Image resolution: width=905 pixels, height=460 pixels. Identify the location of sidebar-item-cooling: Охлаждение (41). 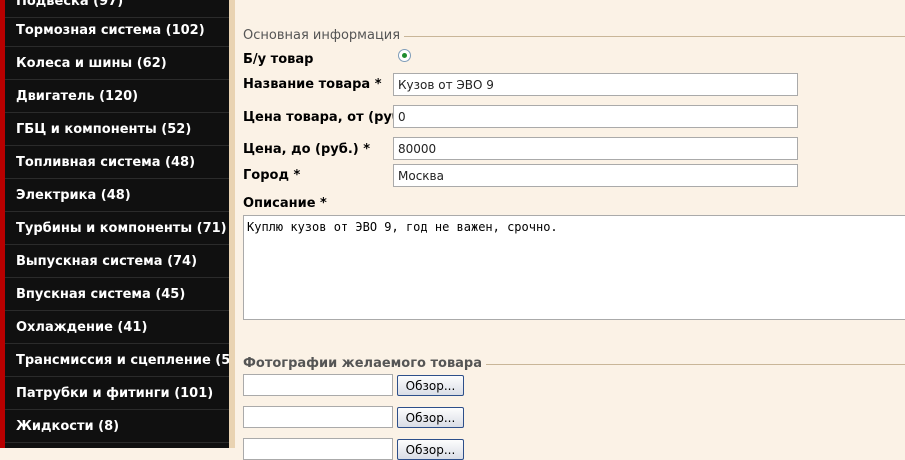
(117, 327).